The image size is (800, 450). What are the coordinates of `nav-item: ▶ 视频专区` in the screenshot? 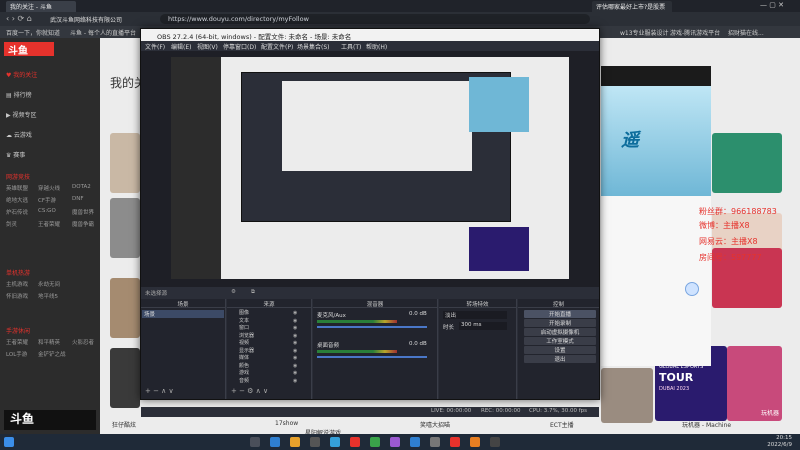 It's located at (21, 114).